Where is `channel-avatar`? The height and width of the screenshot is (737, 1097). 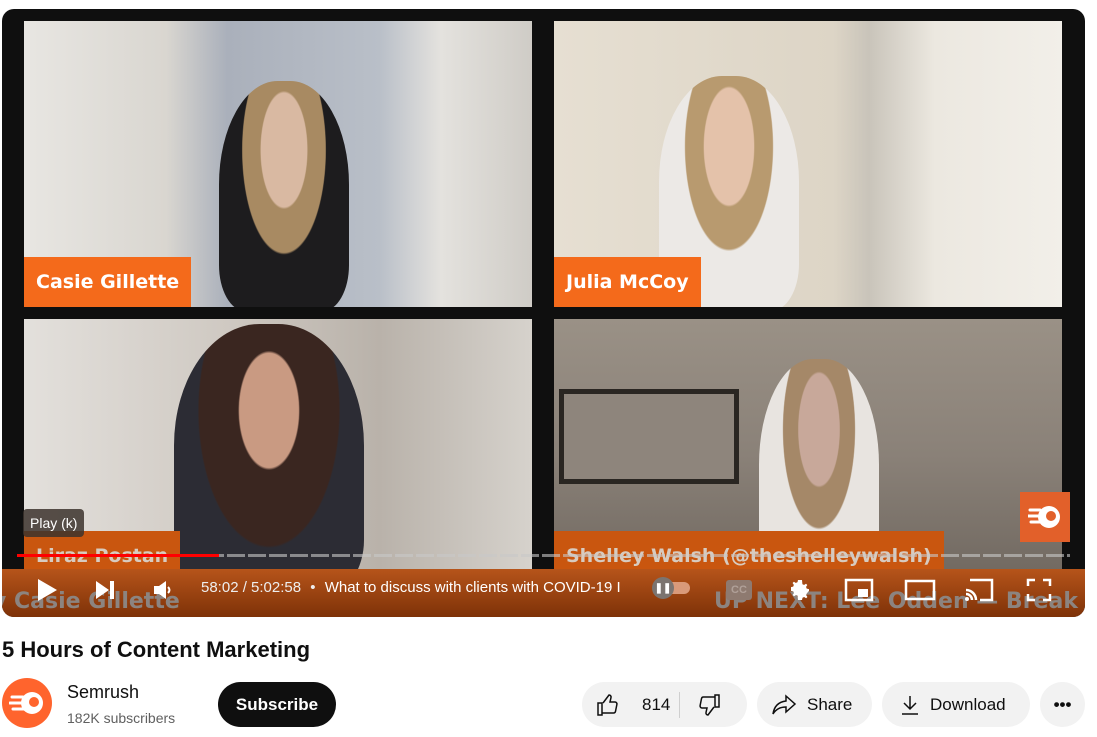
channel-avatar is located at coordinates (27, 703).